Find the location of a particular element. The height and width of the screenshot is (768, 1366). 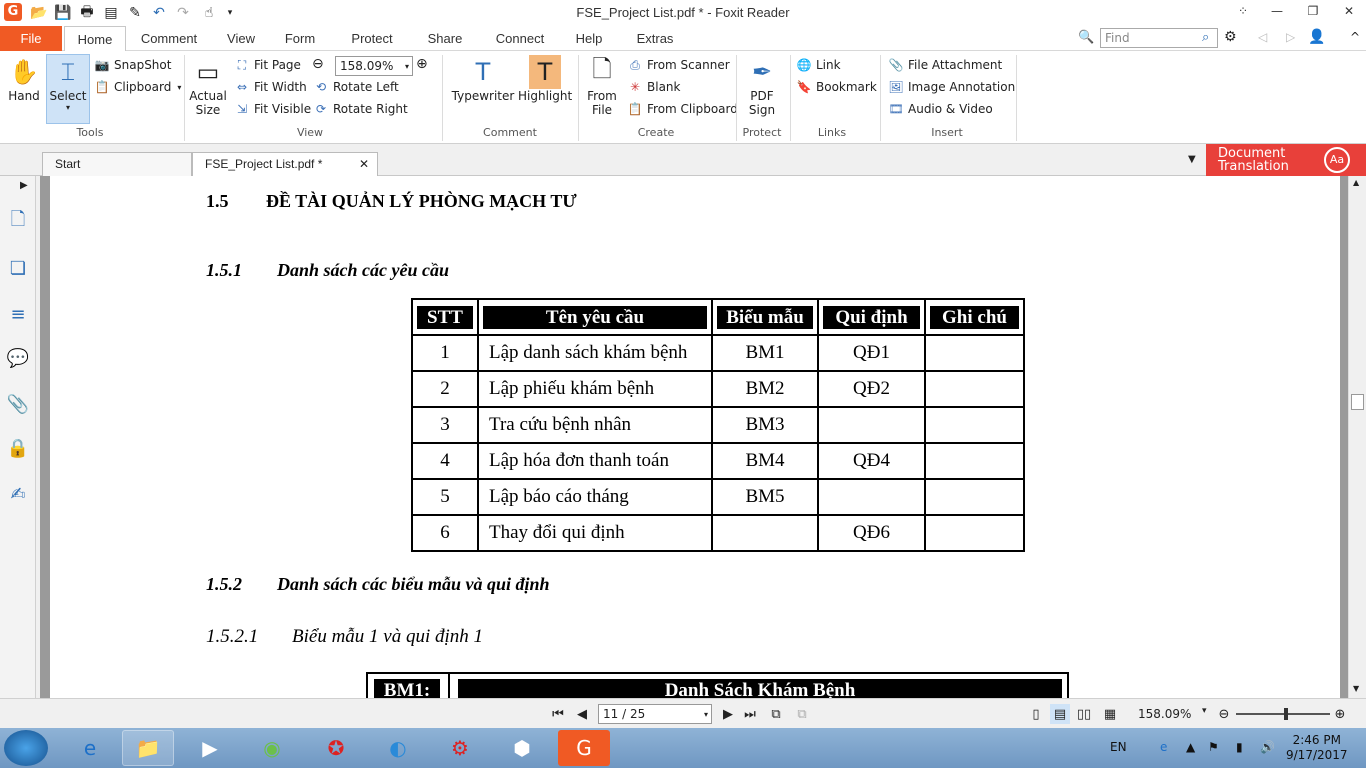

blue-app-icon: ◐ is located at coordinates (398, 748).